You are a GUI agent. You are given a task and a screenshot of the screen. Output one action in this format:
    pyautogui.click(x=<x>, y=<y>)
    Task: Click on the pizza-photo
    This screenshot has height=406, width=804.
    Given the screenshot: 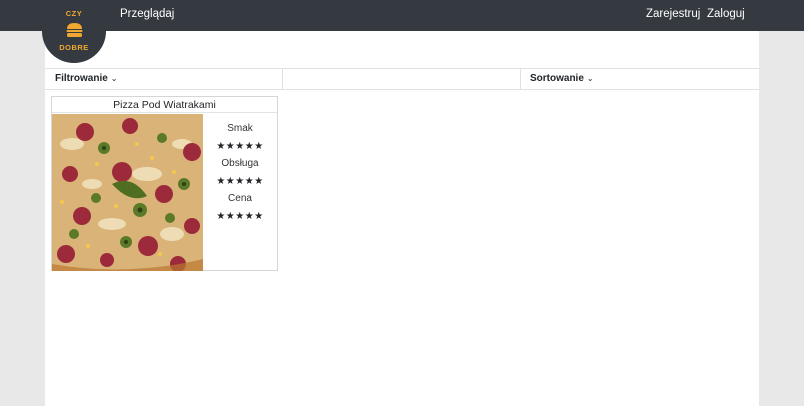 What is the action you would take?
    pyautogui.click(x=127, y=192)
    